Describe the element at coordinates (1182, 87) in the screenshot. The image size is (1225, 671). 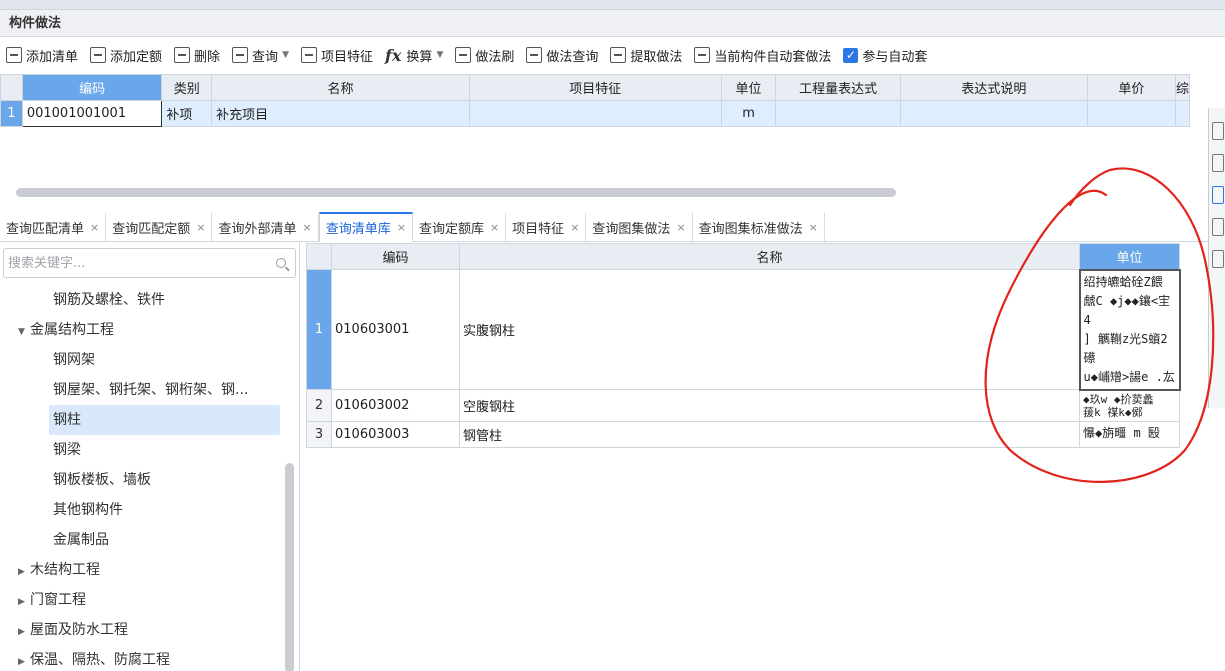
I see `column-header-total: 综` at that location.